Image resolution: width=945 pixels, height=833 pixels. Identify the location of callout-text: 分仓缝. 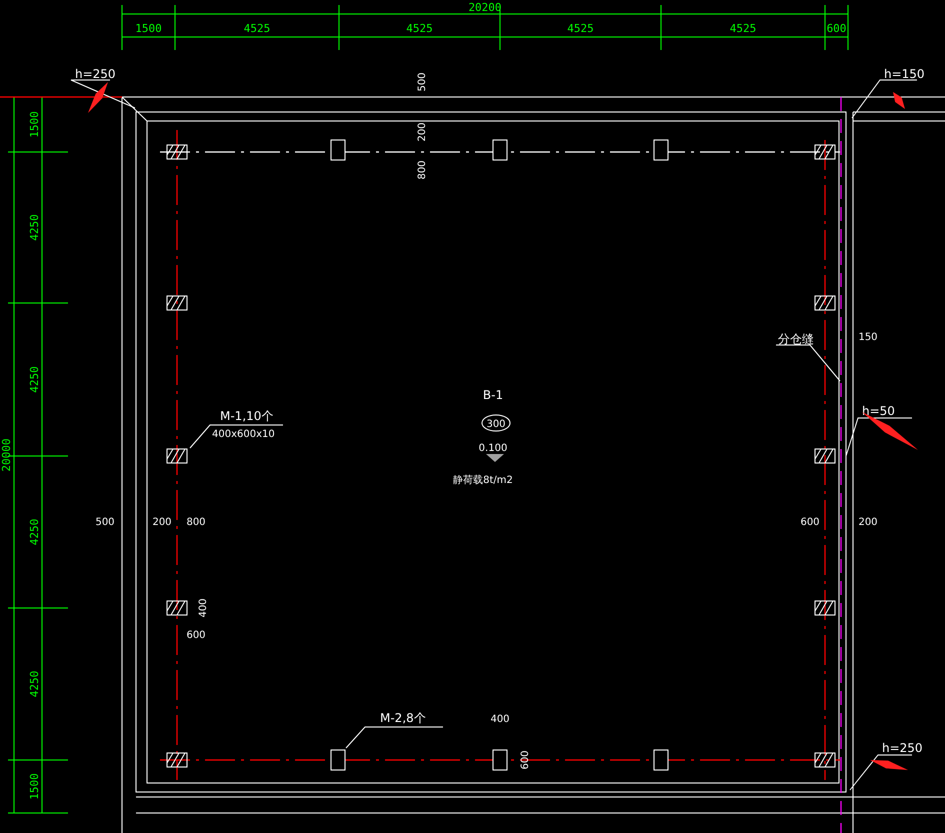
(796, 339).